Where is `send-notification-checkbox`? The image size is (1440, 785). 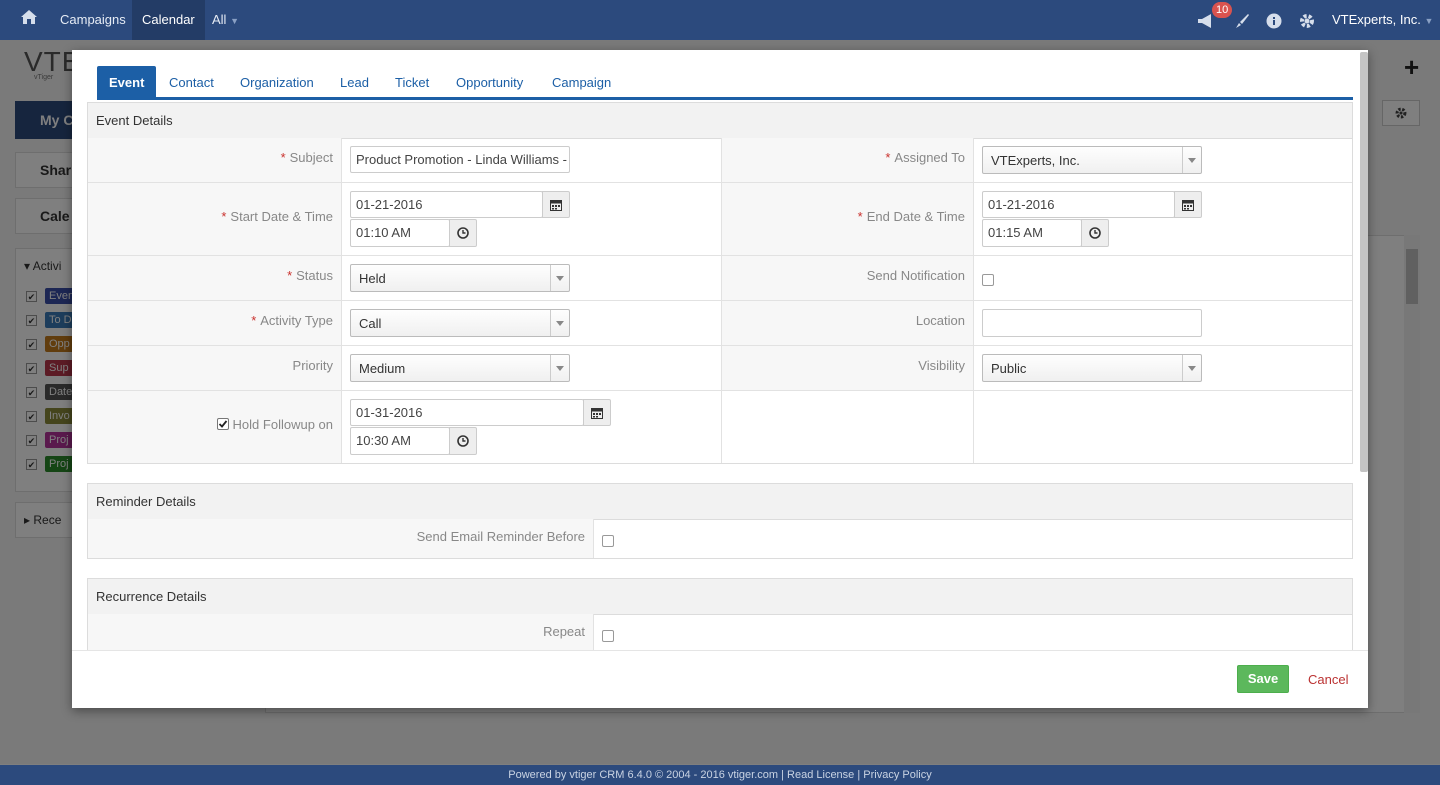 send-notification-checkbox is located at coordinates (988, 280).